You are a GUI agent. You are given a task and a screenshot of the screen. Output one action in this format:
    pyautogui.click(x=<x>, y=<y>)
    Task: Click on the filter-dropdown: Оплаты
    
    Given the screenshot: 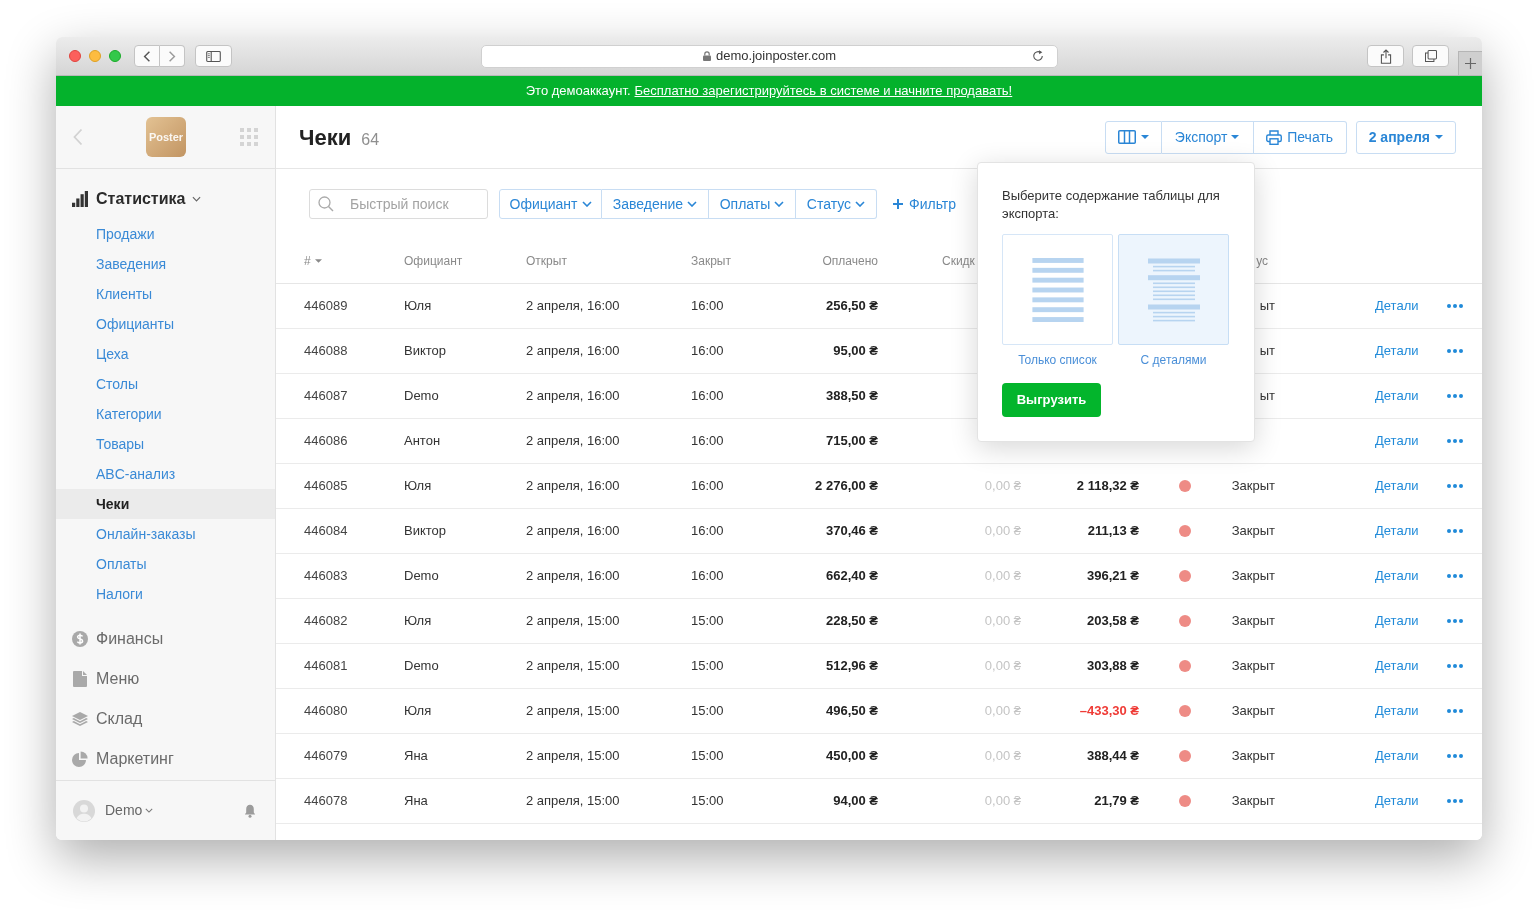 What is the action you would take?
    pyautogui.click(x=752, y=204)
    